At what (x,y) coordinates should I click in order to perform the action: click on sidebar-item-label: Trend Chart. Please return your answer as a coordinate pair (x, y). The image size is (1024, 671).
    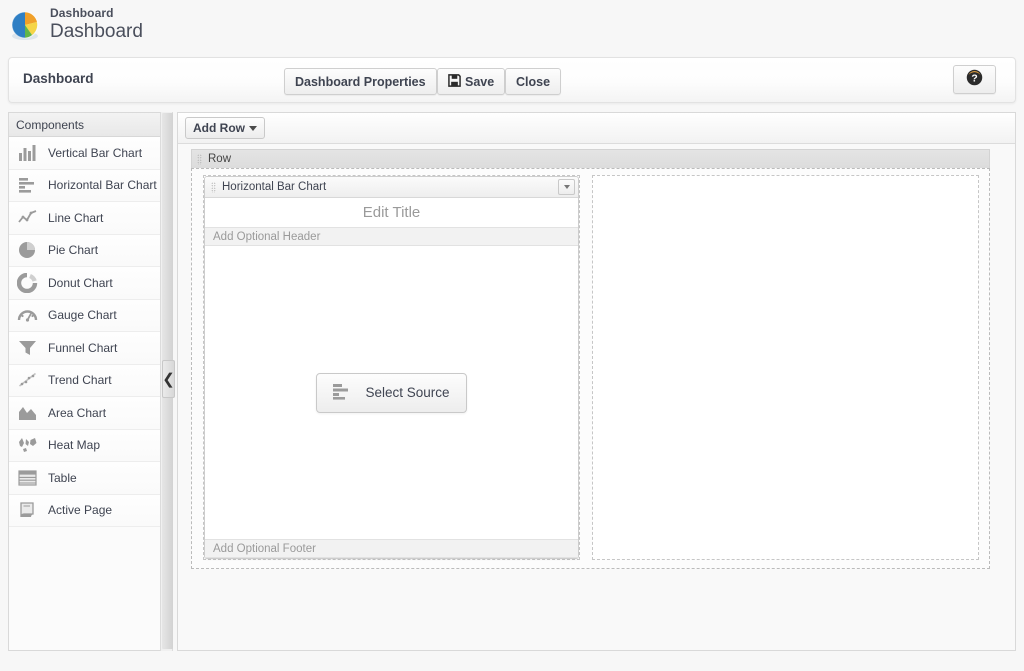
    Looking at the image, I should click on (80, 380).